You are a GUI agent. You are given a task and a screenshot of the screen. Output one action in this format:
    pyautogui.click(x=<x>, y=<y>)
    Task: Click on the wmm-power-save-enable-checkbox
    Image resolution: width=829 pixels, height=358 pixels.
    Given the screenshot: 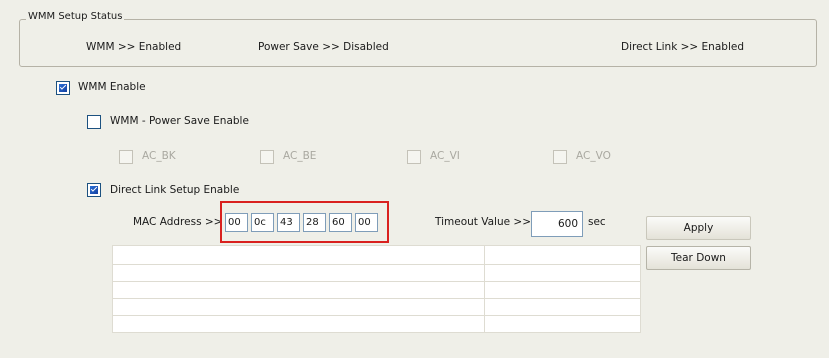 What is the action you would take?
    pyautogui.click(x=94, y=122)
    